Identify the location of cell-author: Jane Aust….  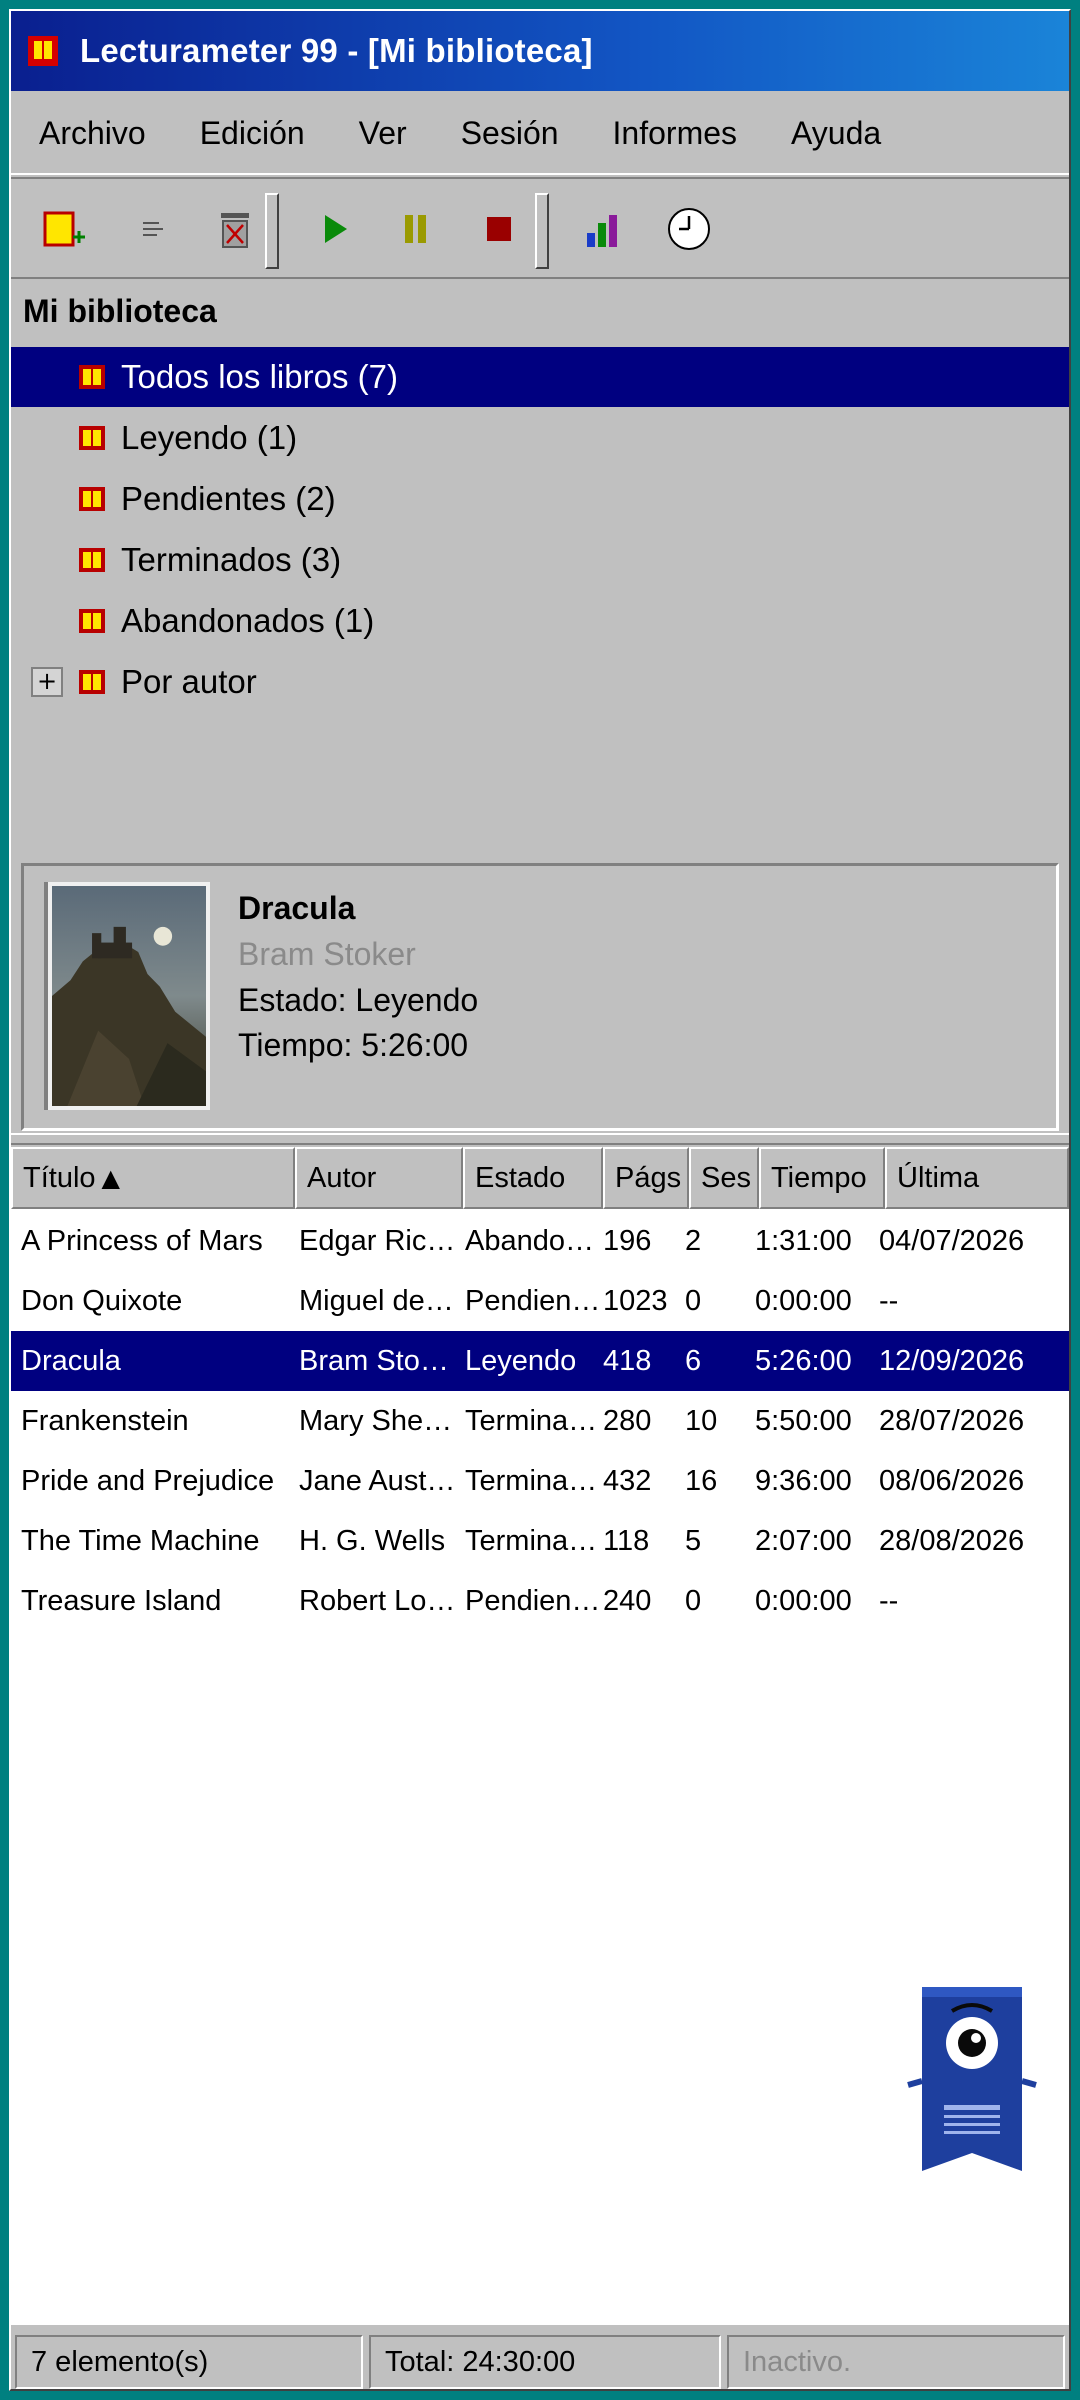
(377, 1481).